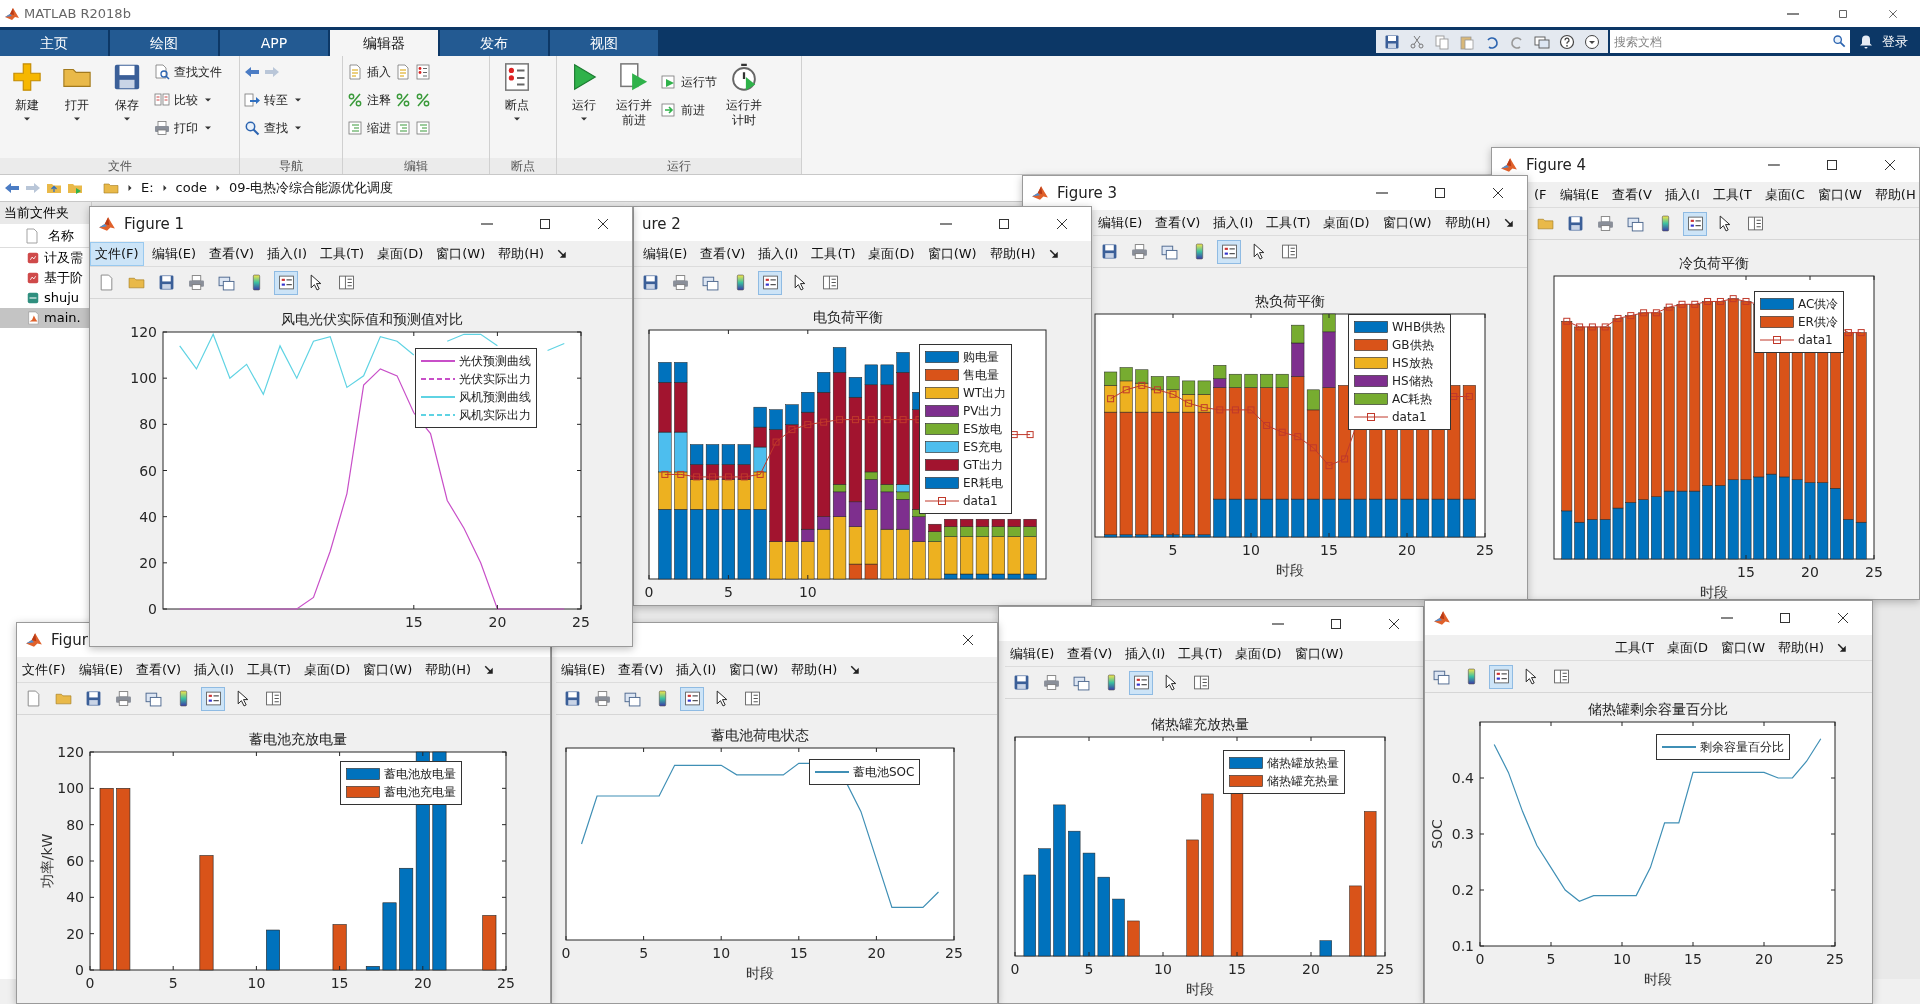  I want to click on legend-label: data1, so click(1409, 417).